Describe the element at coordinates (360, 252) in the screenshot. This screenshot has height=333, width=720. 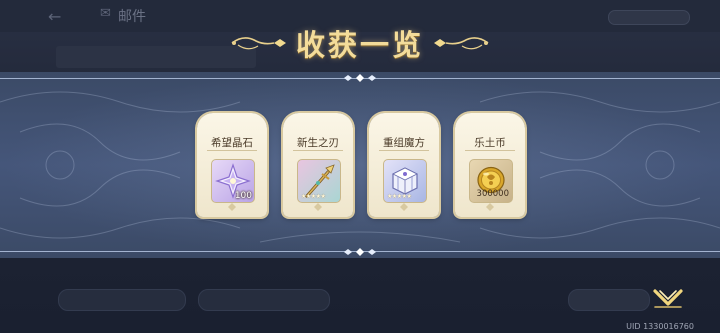
I see `bottom-diamond-ornament` at that location.